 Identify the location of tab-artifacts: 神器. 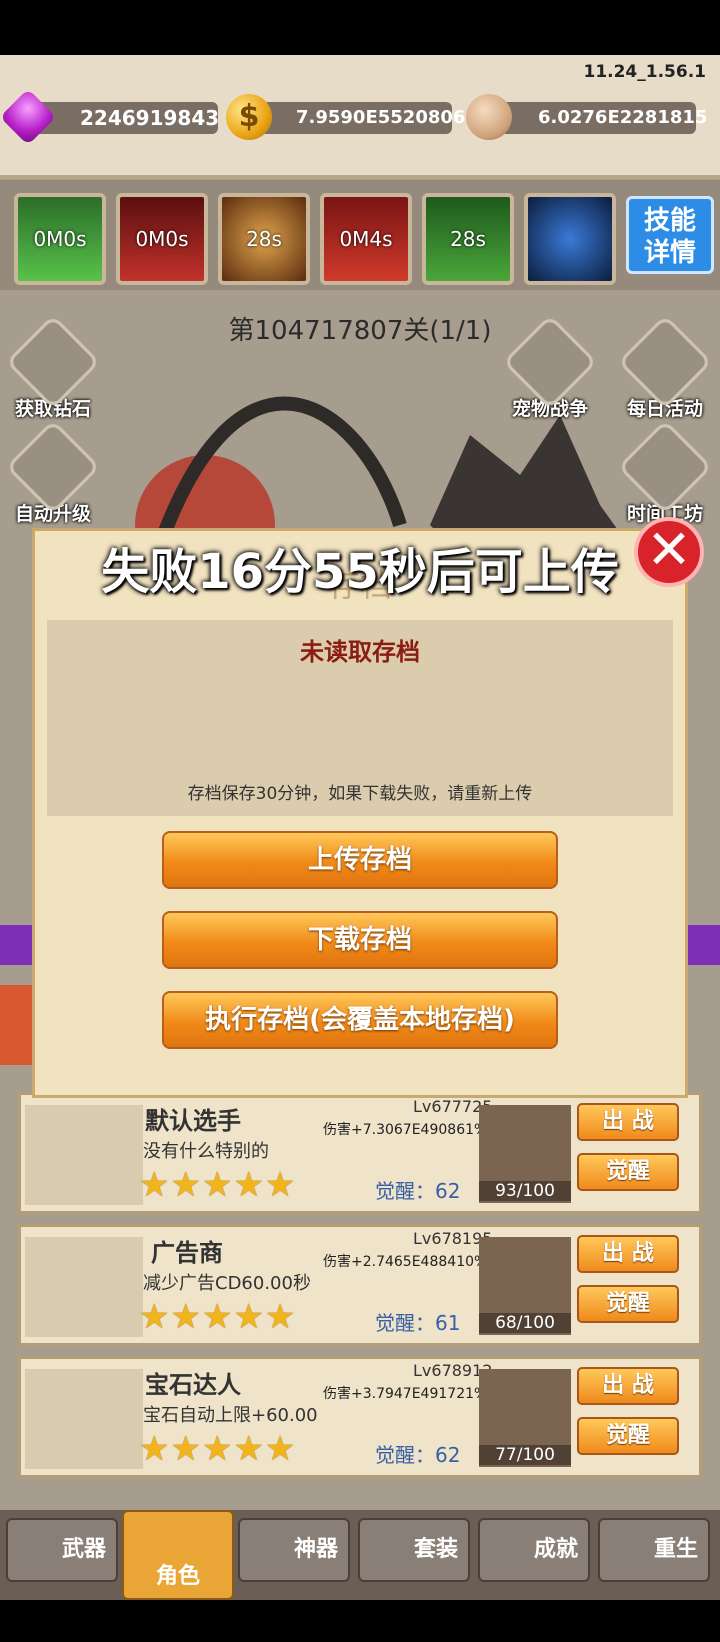
(294, 1550).